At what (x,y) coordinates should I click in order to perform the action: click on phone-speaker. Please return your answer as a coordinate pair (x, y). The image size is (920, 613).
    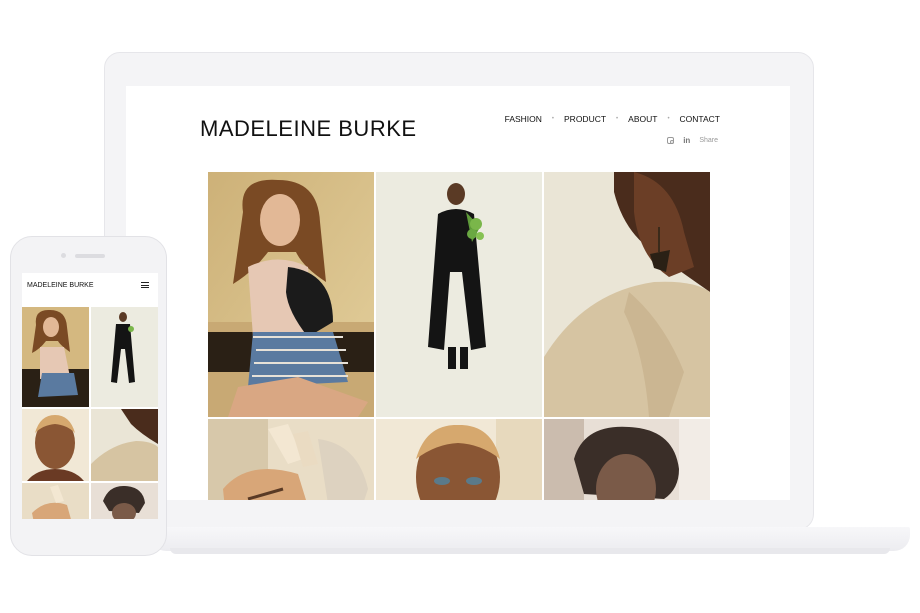
    Looking at the image, I should click on (90, 256).